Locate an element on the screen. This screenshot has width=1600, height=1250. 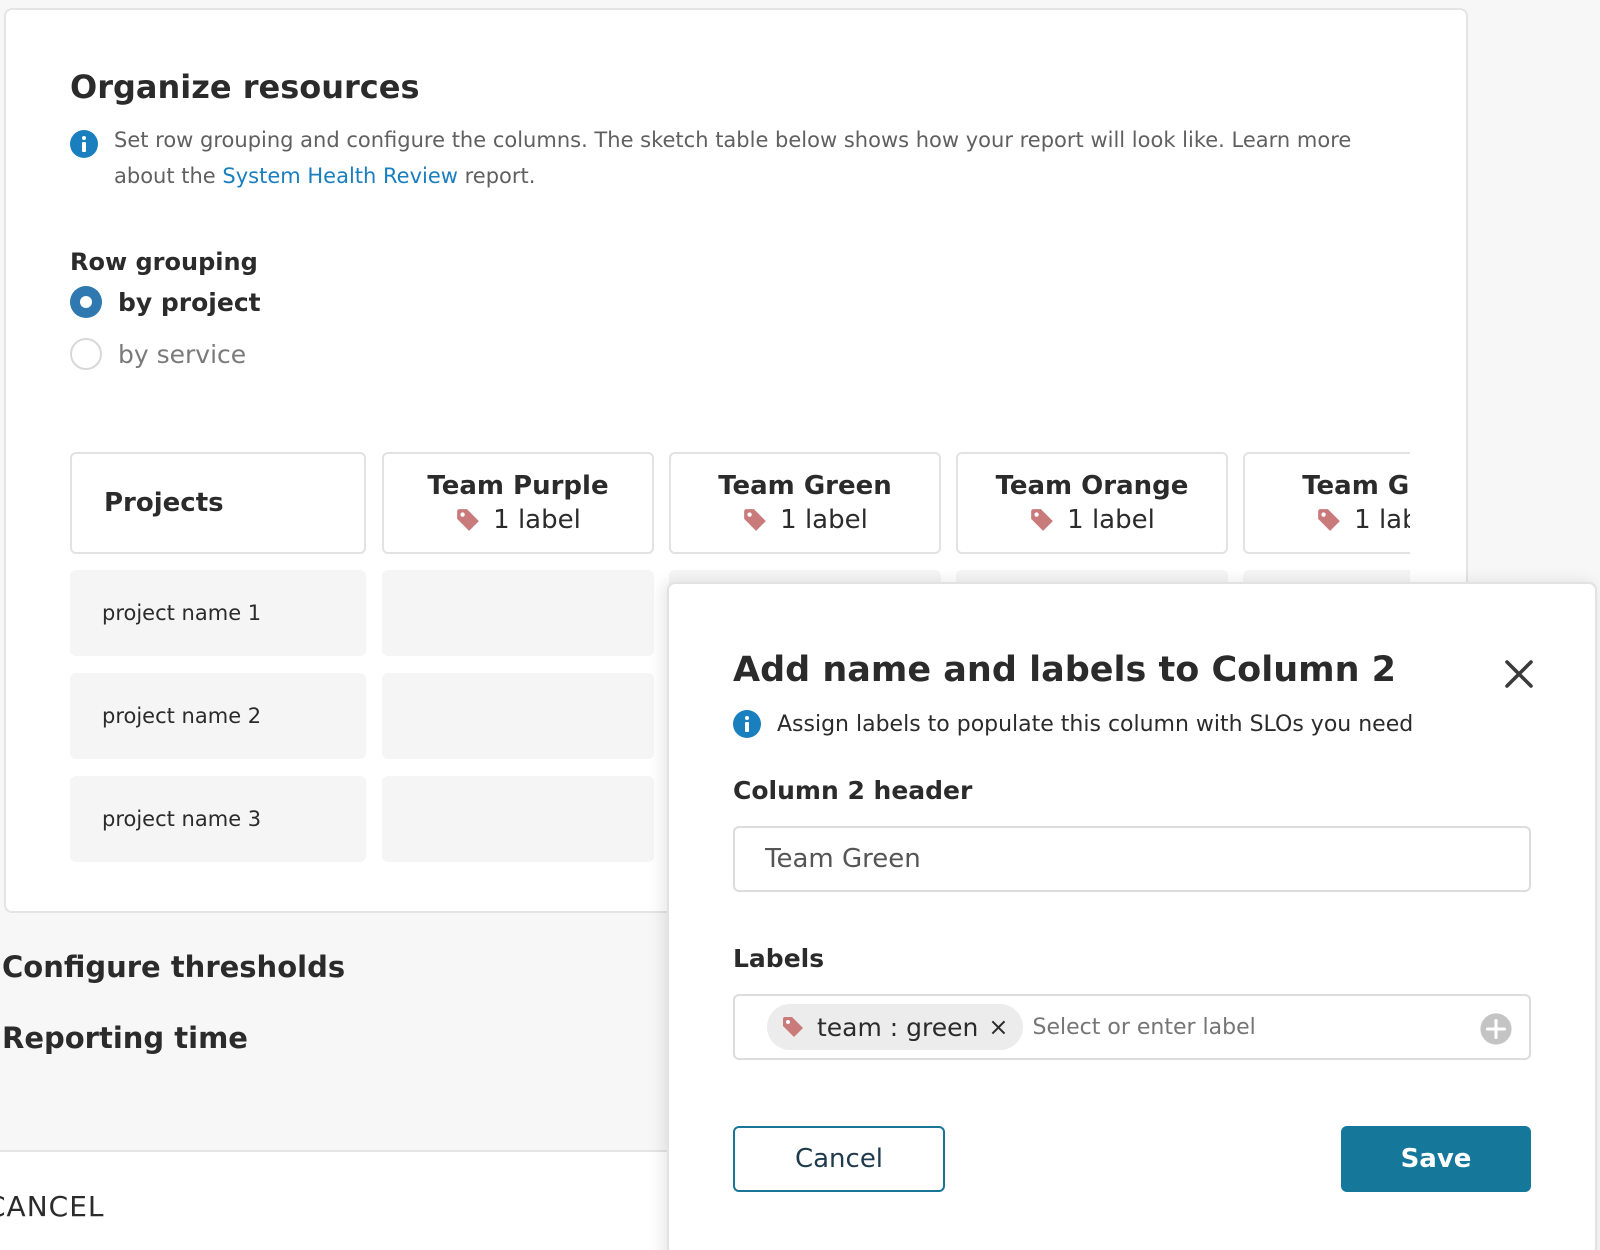
column-header-input is located at coordinates (1132, 859).